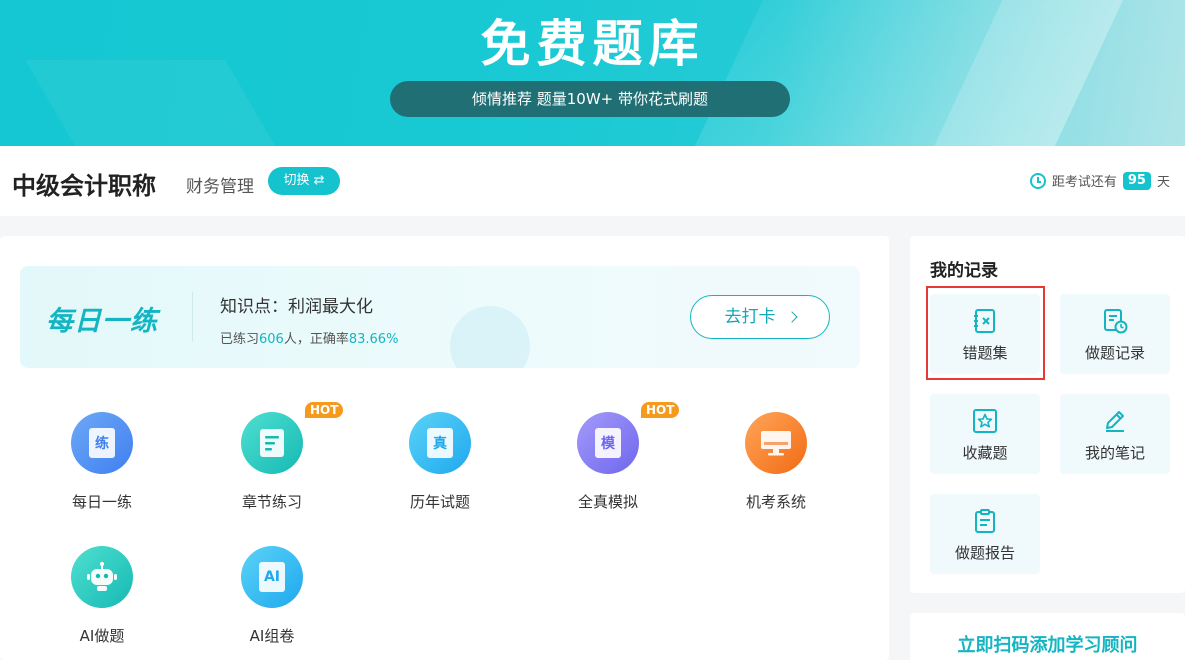 Image resolution: width=1185 pixels, height=660 pixels. I want to click on pencil-icon, so click(1115, 421).